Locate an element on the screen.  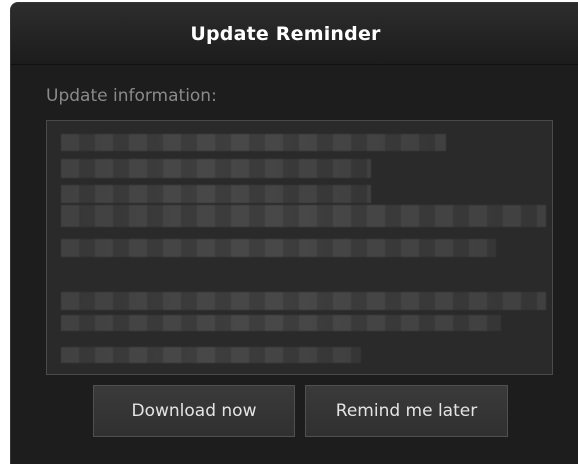
title-bar: Update Reminder is located at coordinates (294, 34).